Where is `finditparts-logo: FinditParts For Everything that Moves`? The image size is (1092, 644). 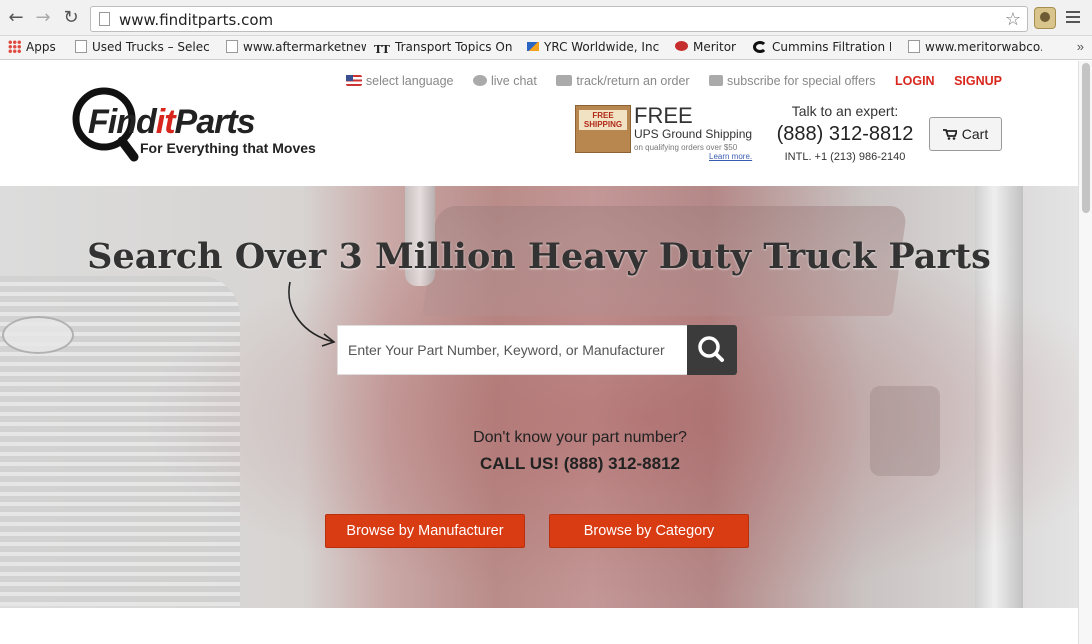 finditparts-logo: FinditParts For Everything that Moves is located at coordinates (200, 123).